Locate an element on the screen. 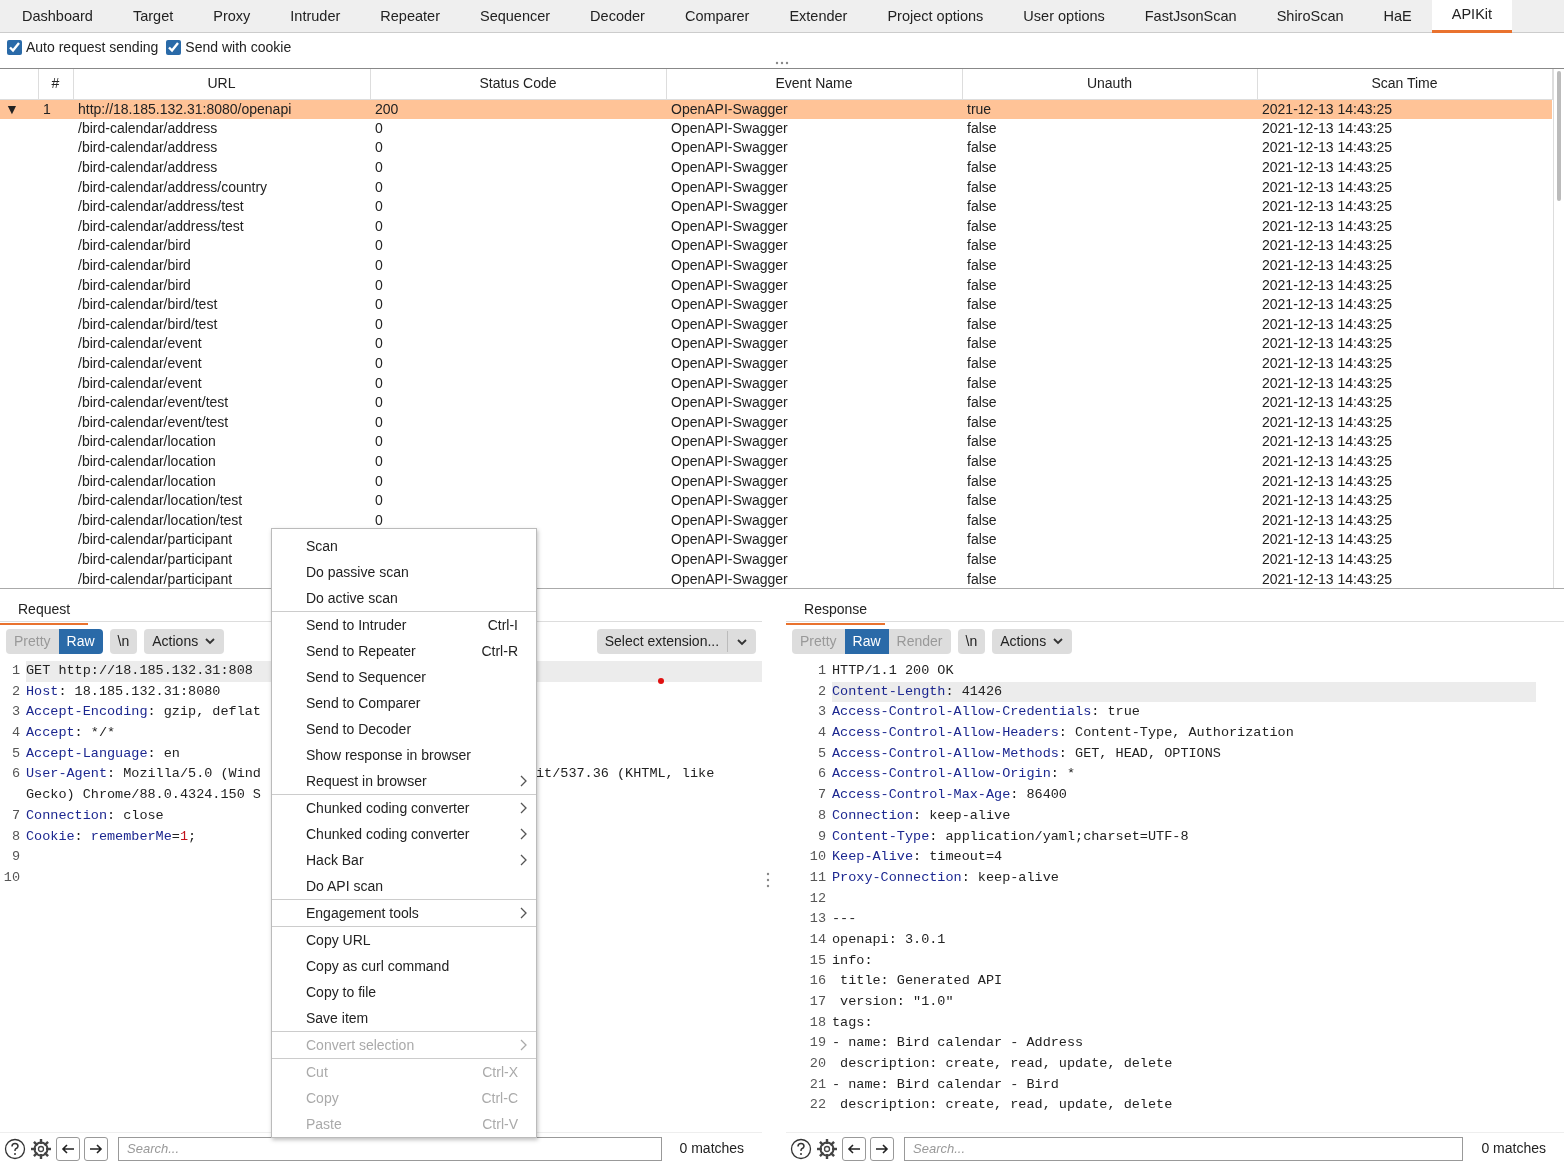 Image resolution: width=1564 pixels, height=1164 pixels. code-text: = is located at coordinates (175, 836).